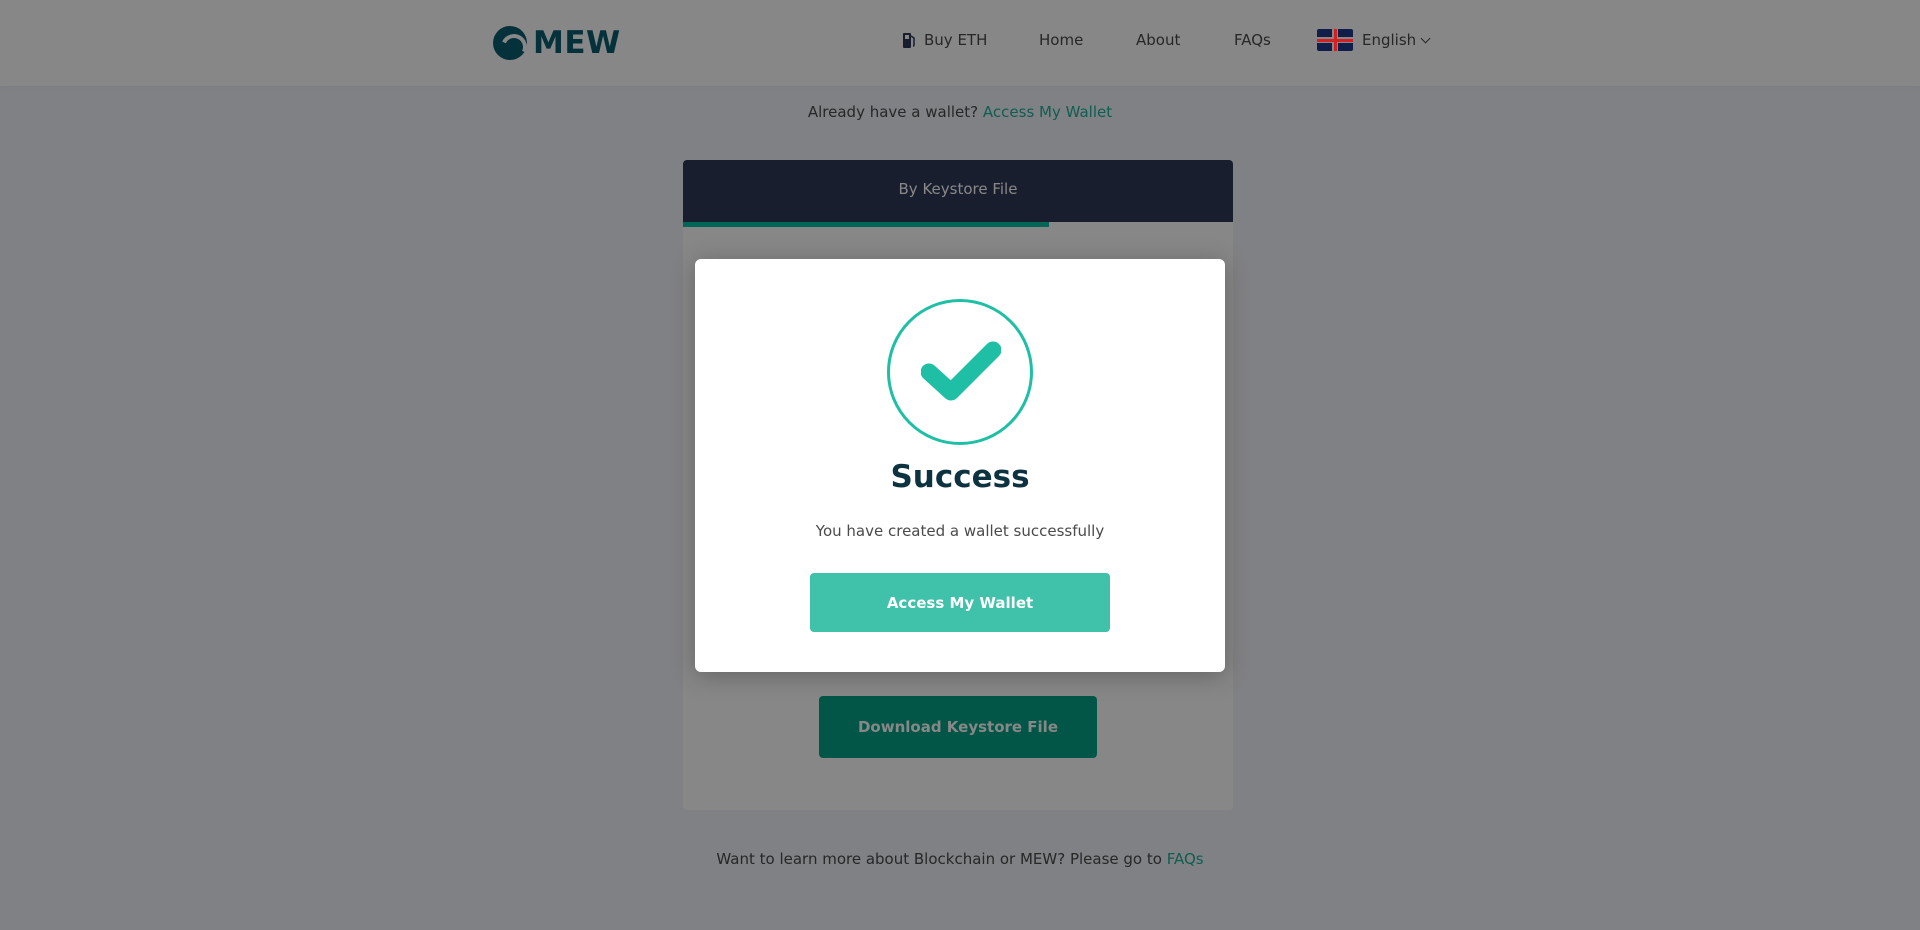 This screenshot has width=1920, height=930. Describe the element at coordinates (960, 531) in the screenshot. I see `modal-message: You have created a wallet successfully` at that location.